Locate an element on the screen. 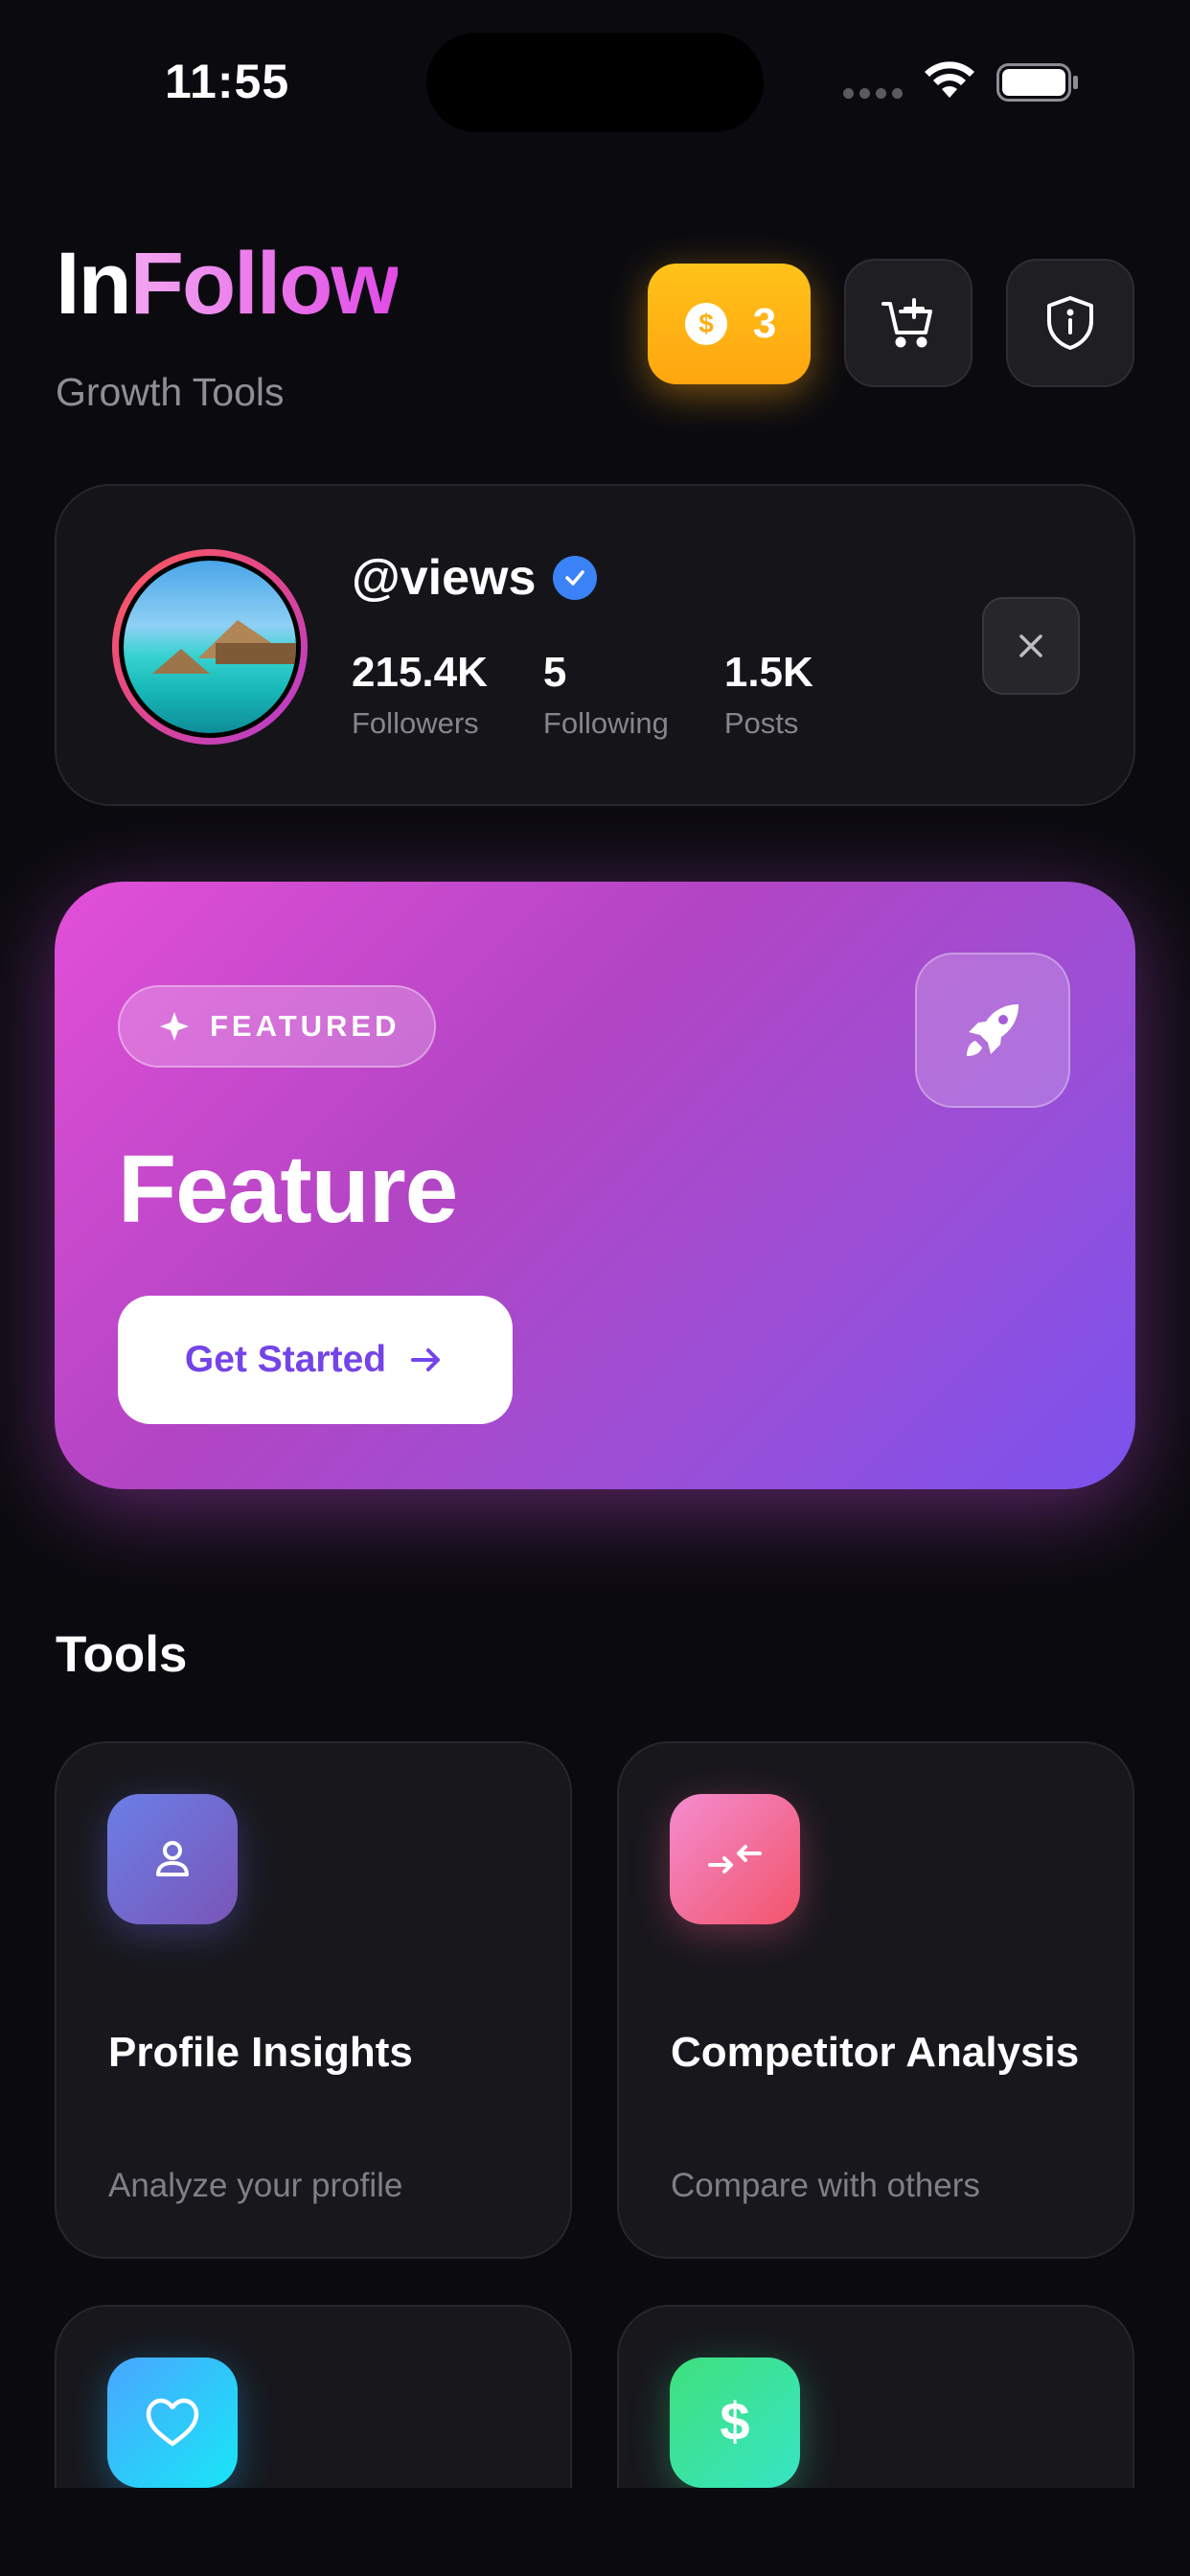  dollar-icon: $ is located at coordinates (734, 2422).